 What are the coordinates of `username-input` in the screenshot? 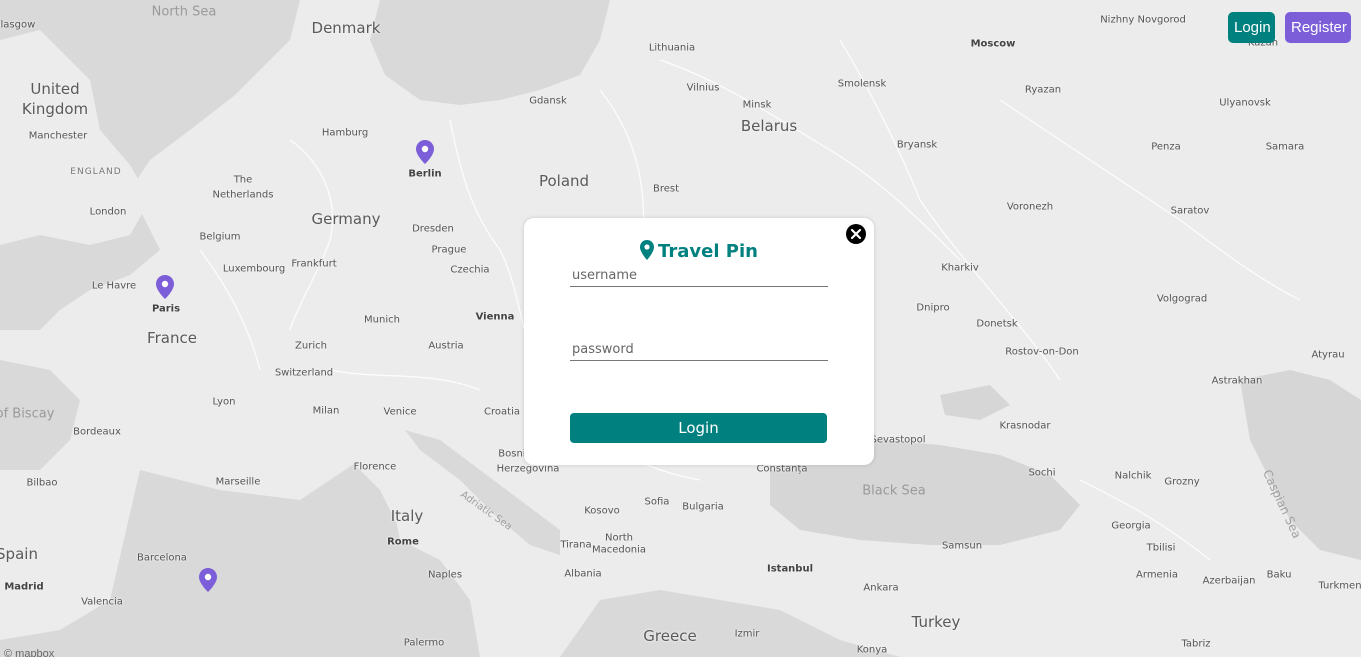 It's located at (699, 276).